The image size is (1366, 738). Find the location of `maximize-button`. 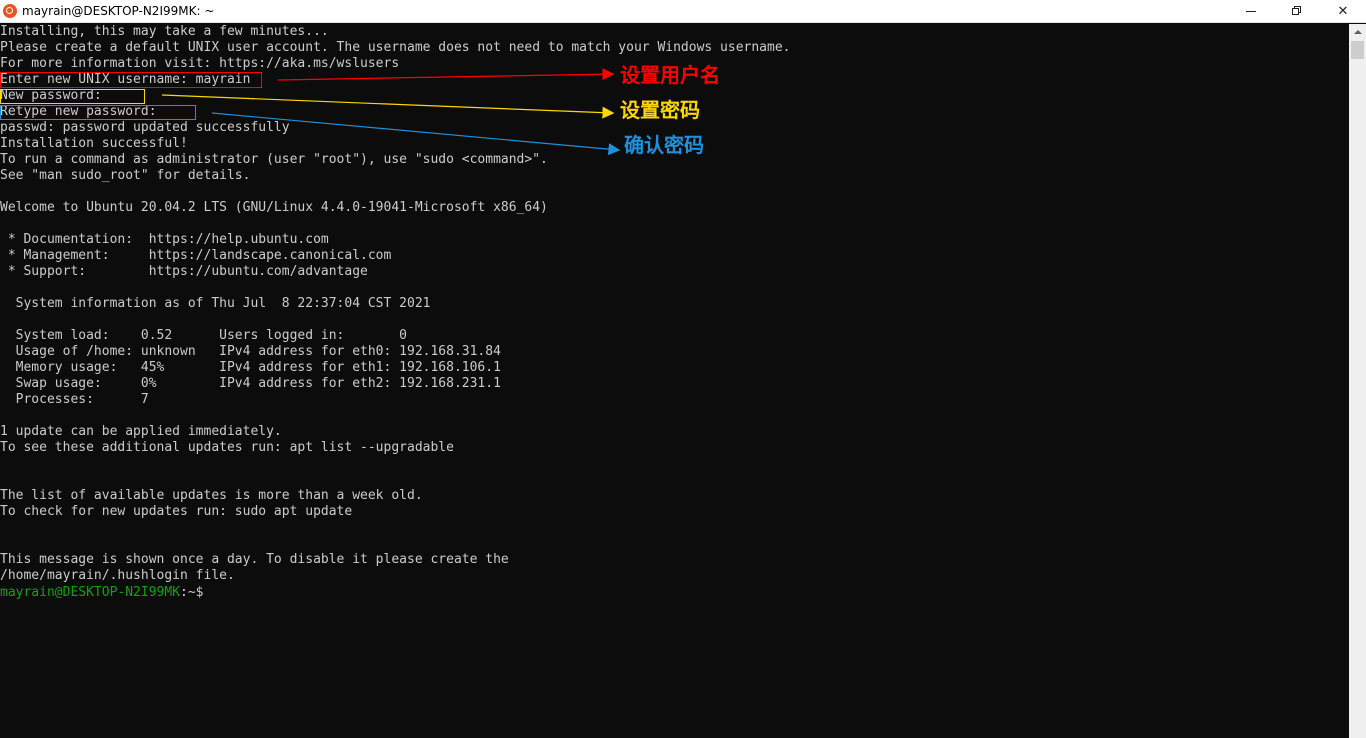

maximize-button is located at coordinates (1297, 11).